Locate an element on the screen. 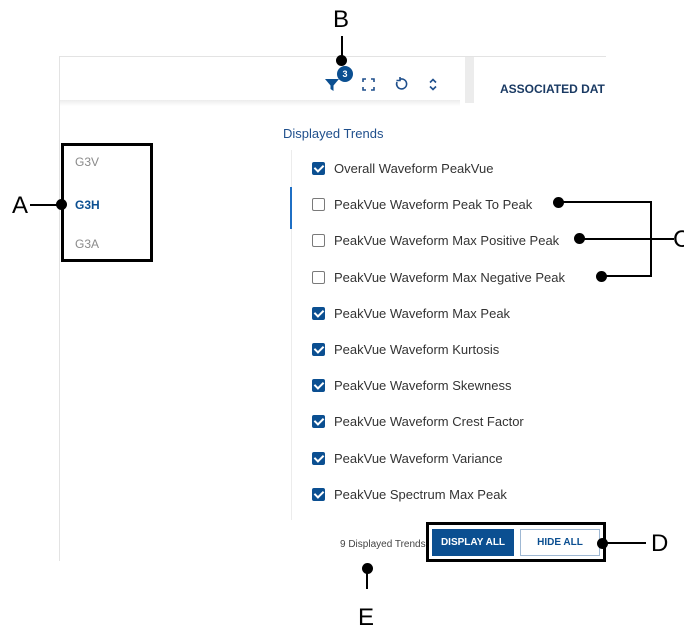 The height and width of the screenshot is (632, 684). trend-row: Overall Waveform PeakVue is located at coordinates (402, 168).